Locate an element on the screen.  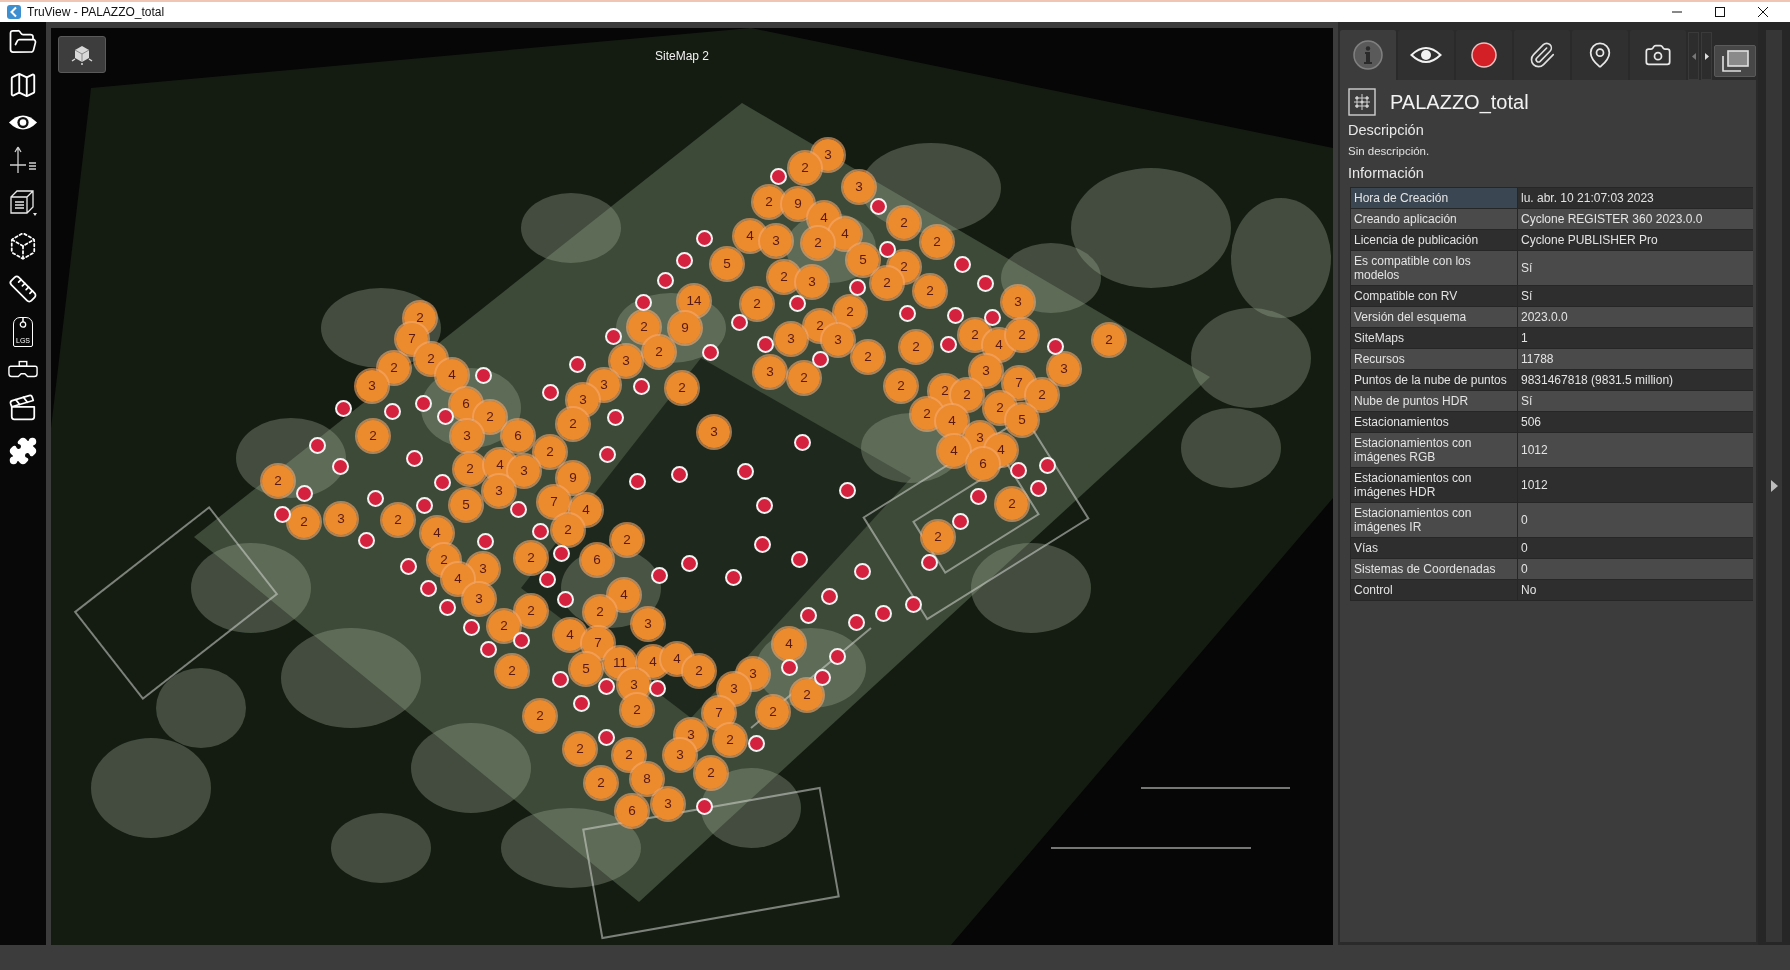
axis-icon is located at coordinates (23, 160).